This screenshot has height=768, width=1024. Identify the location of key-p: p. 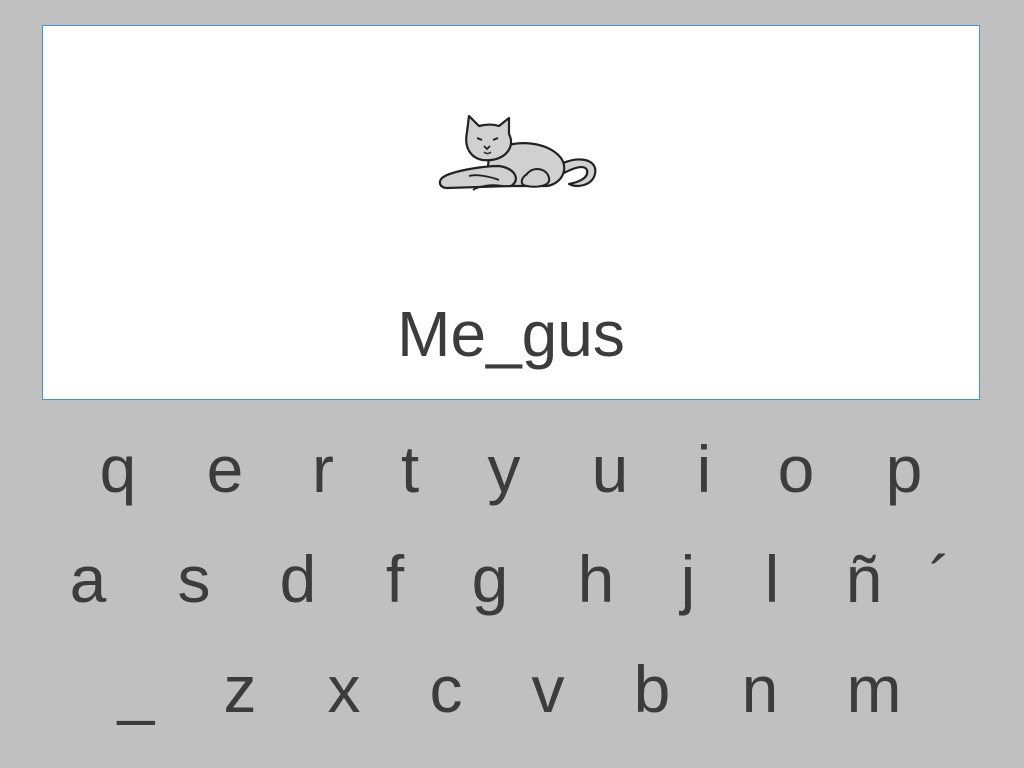
(904, 469).